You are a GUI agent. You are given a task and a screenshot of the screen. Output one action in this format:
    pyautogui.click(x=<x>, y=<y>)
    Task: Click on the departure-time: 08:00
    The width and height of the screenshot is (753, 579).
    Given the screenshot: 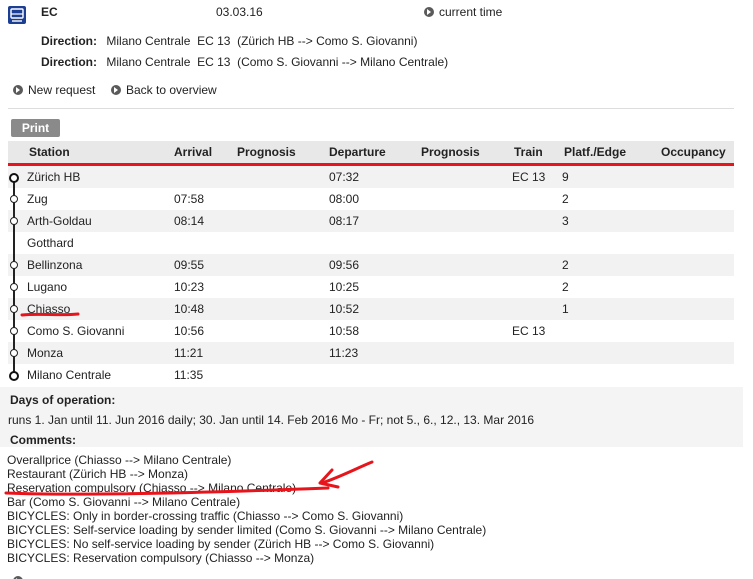 What is the action you would take?
    pyautogui.click(x=344, y=199)
    